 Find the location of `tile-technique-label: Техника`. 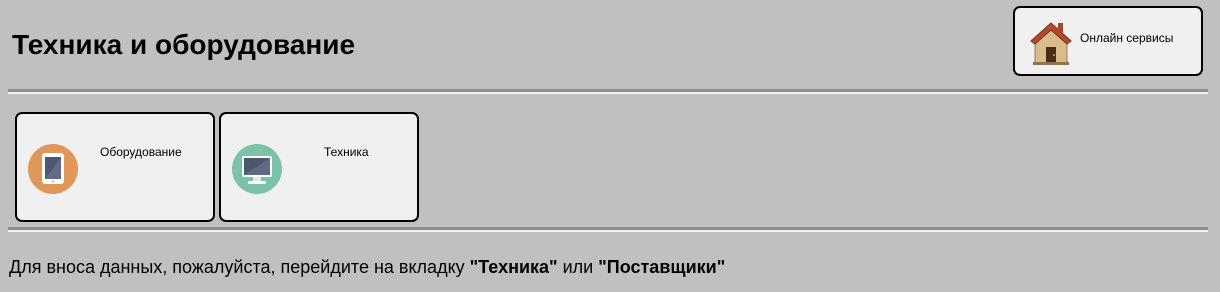

tile-technique-label: Техника is located at coordinates (346, 152).